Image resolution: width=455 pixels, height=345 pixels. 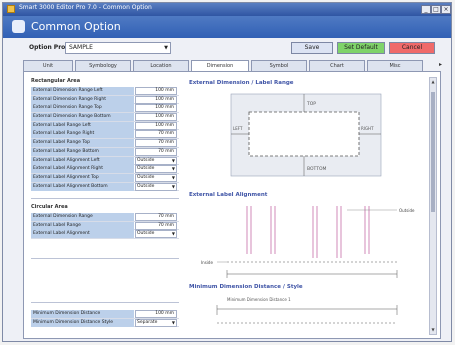 I want to click on setting-row: External Dimension Range Top 100 mm, so click(x=105, y=109).